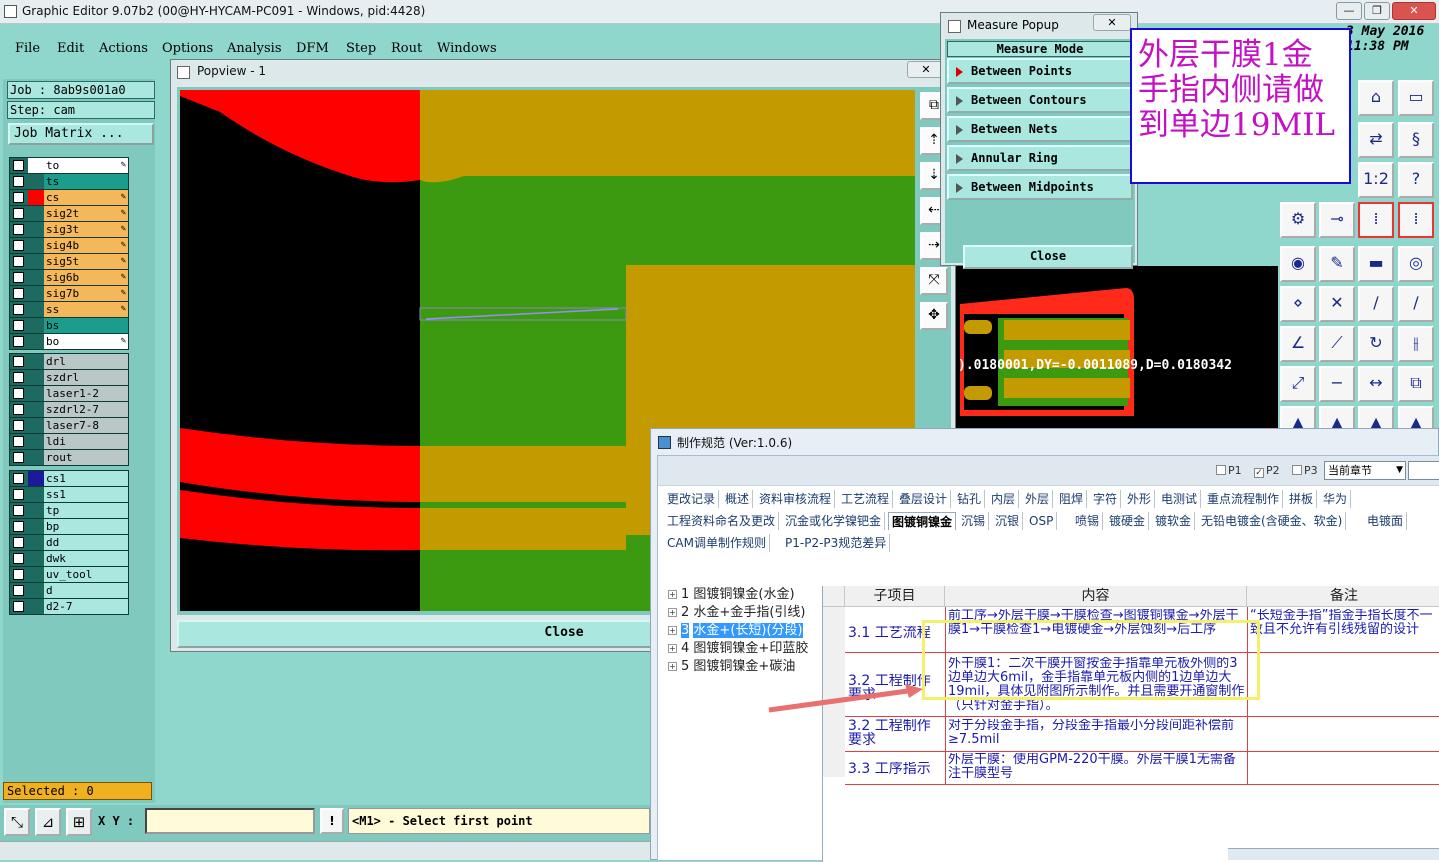 This screenshot has width=1439, height=862. What do you see at coordinates (736, 613) in the screenshot?
I see `tree-item: +2 水金+金手指(引线)` at bounding box center [736, 613].